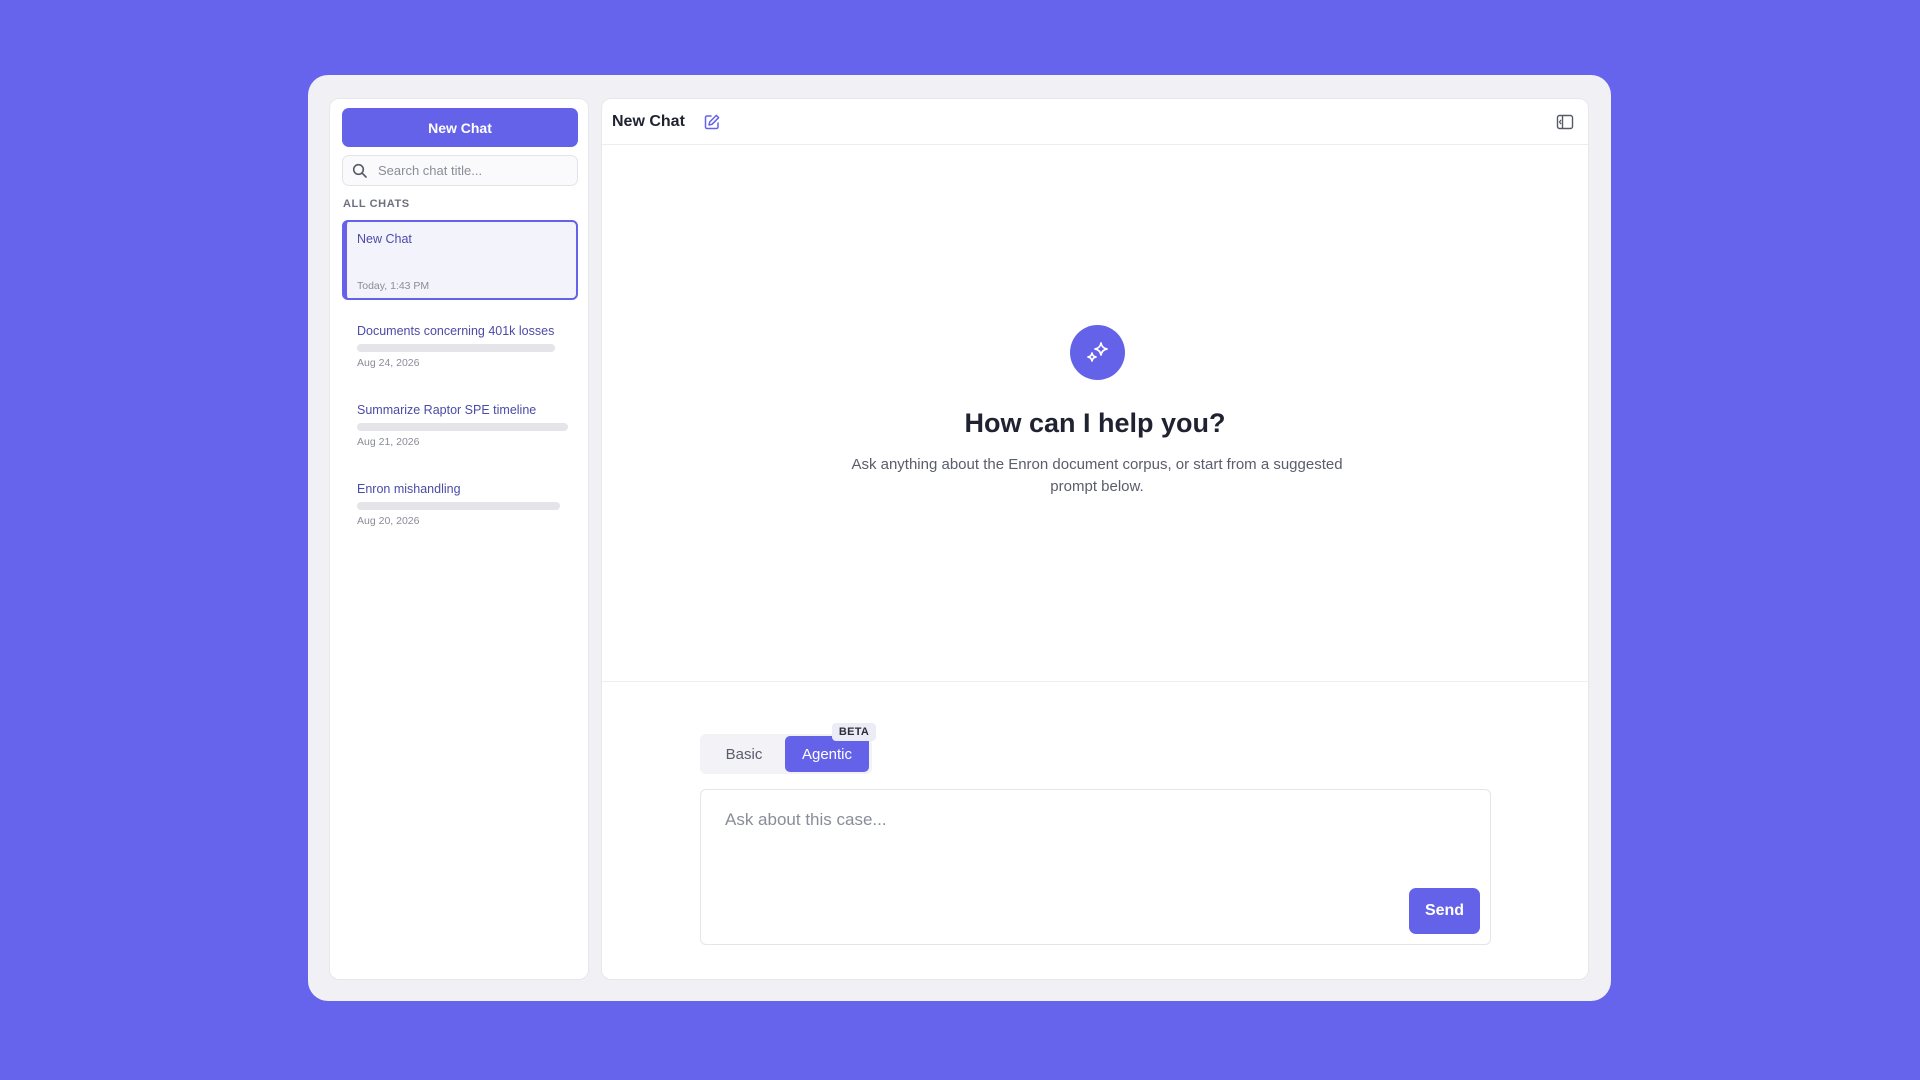 This screenshot has height=1080, width=1920. I want to click on chat-item-enron-mishandling: Enron mishandling Aug 20, 2026, so click(460, 509).